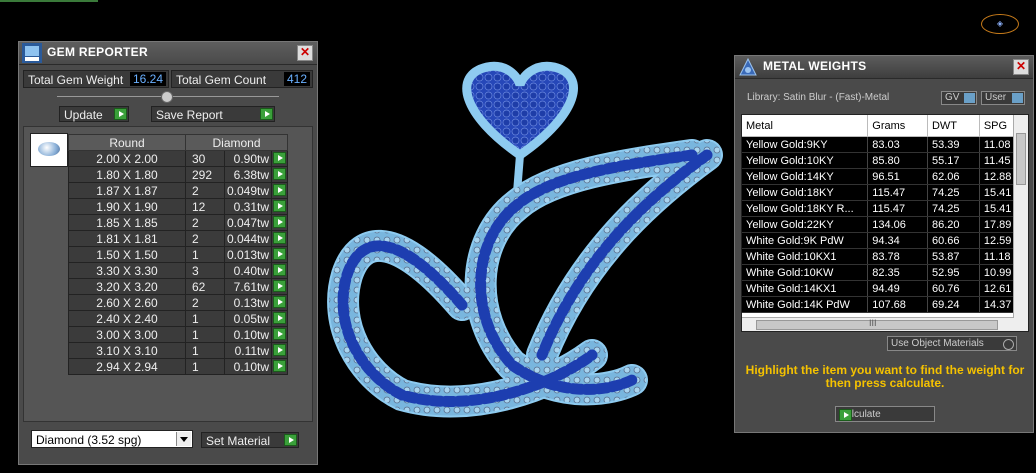 The width and height of the screenshot is (1036, 473). I want to click on table-row: 1.80 X 1.80 292 6.38tw, so click(178, 174).